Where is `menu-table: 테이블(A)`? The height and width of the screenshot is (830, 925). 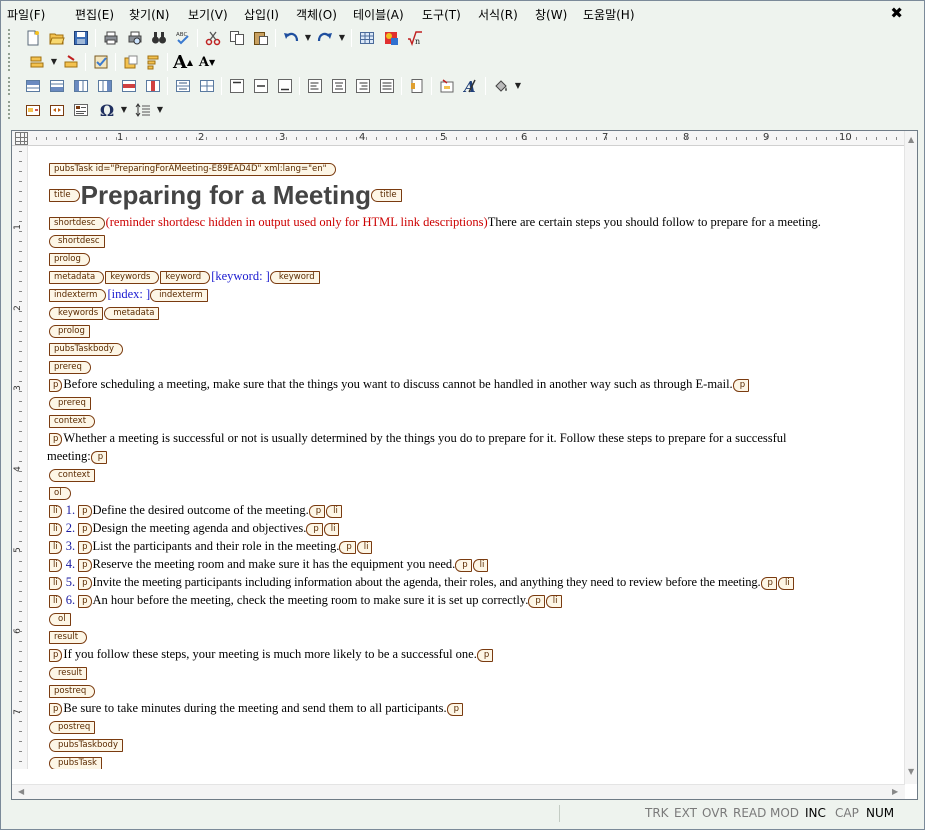
menu-table: 테이블(A) is located at coordinates (378, 14).